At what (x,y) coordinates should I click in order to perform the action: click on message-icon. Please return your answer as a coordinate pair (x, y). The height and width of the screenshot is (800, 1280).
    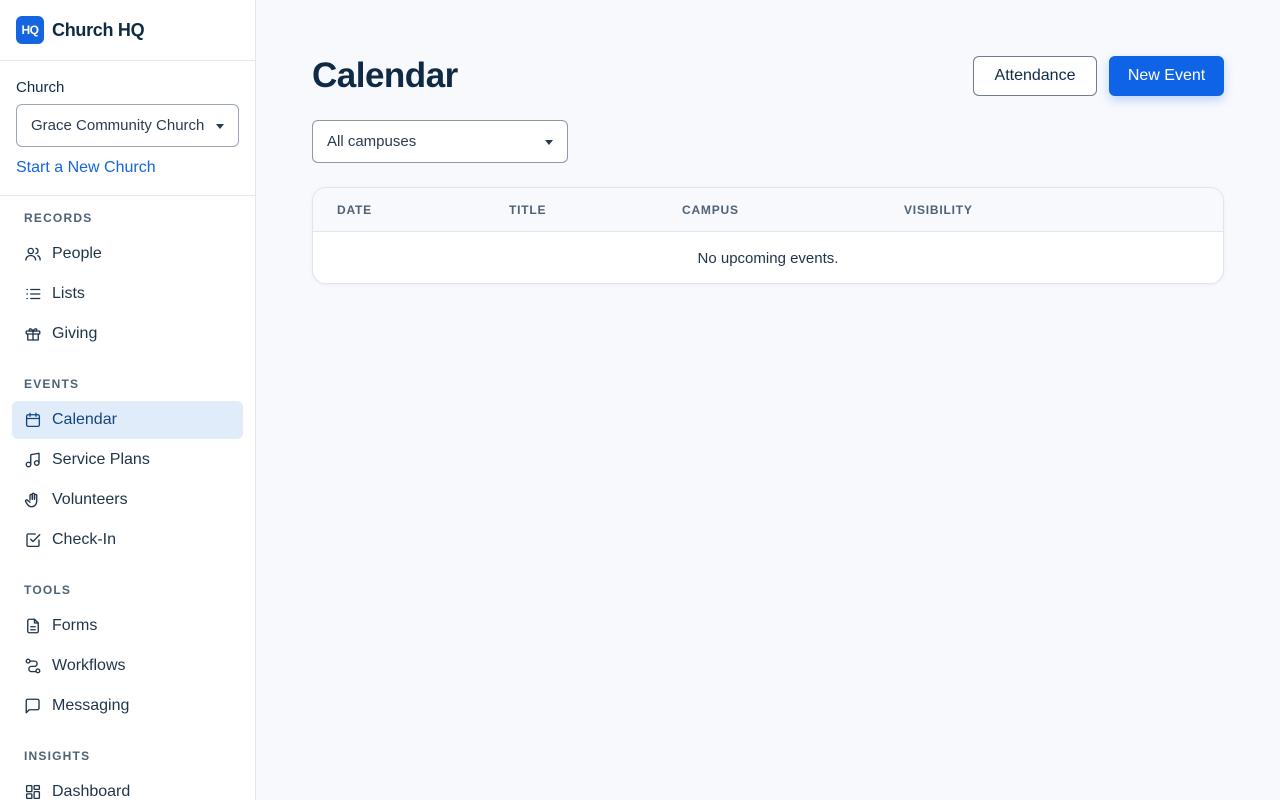
    Looking at the image, I should click on (33, 706).